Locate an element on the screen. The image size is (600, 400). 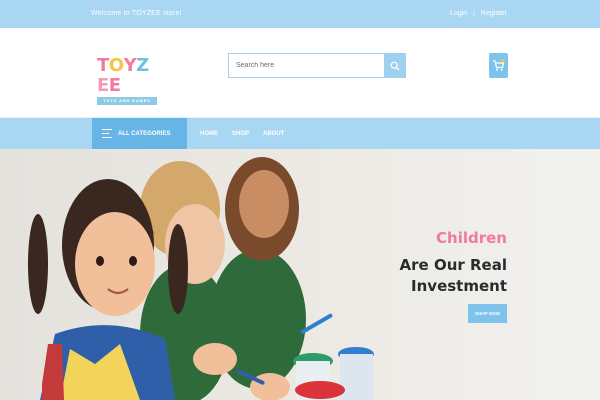
auth-links: Login | Register is located at coordinates (478, 13).